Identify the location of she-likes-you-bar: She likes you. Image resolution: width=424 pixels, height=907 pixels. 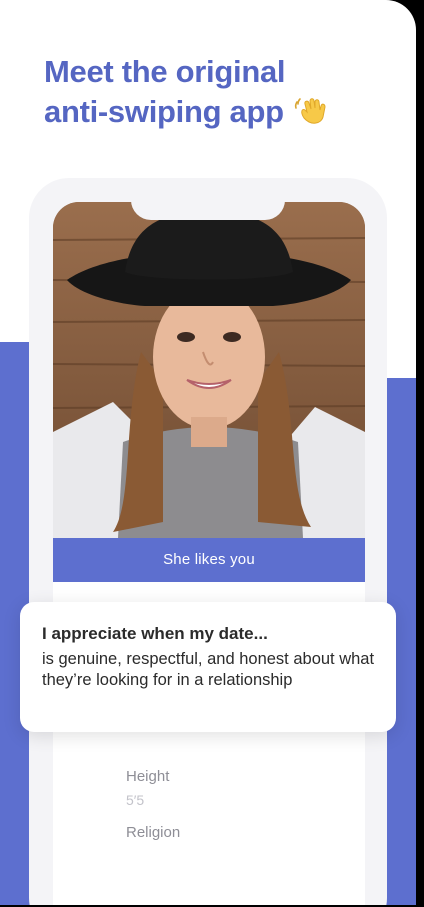
(209, 560).